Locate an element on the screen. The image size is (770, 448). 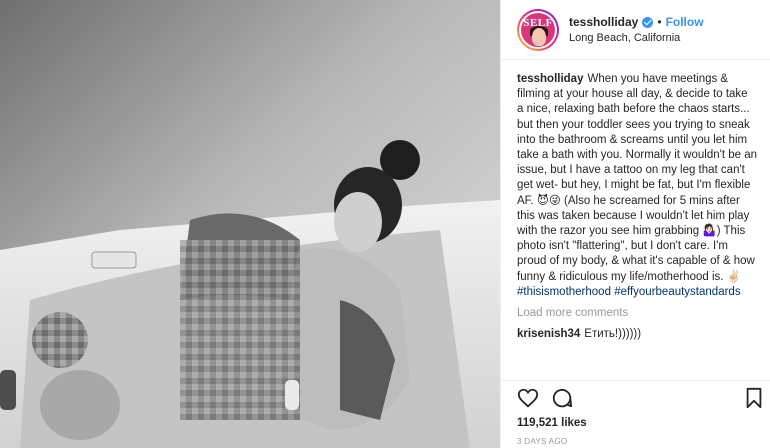
heart-icon is located at coordinates (528, 398).